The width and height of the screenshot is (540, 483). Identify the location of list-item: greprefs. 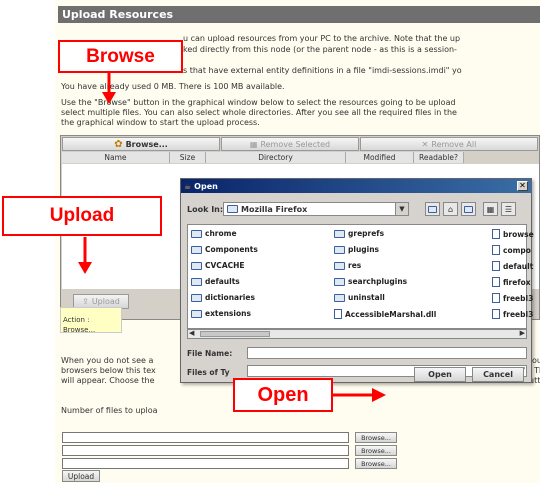
(359, 233).